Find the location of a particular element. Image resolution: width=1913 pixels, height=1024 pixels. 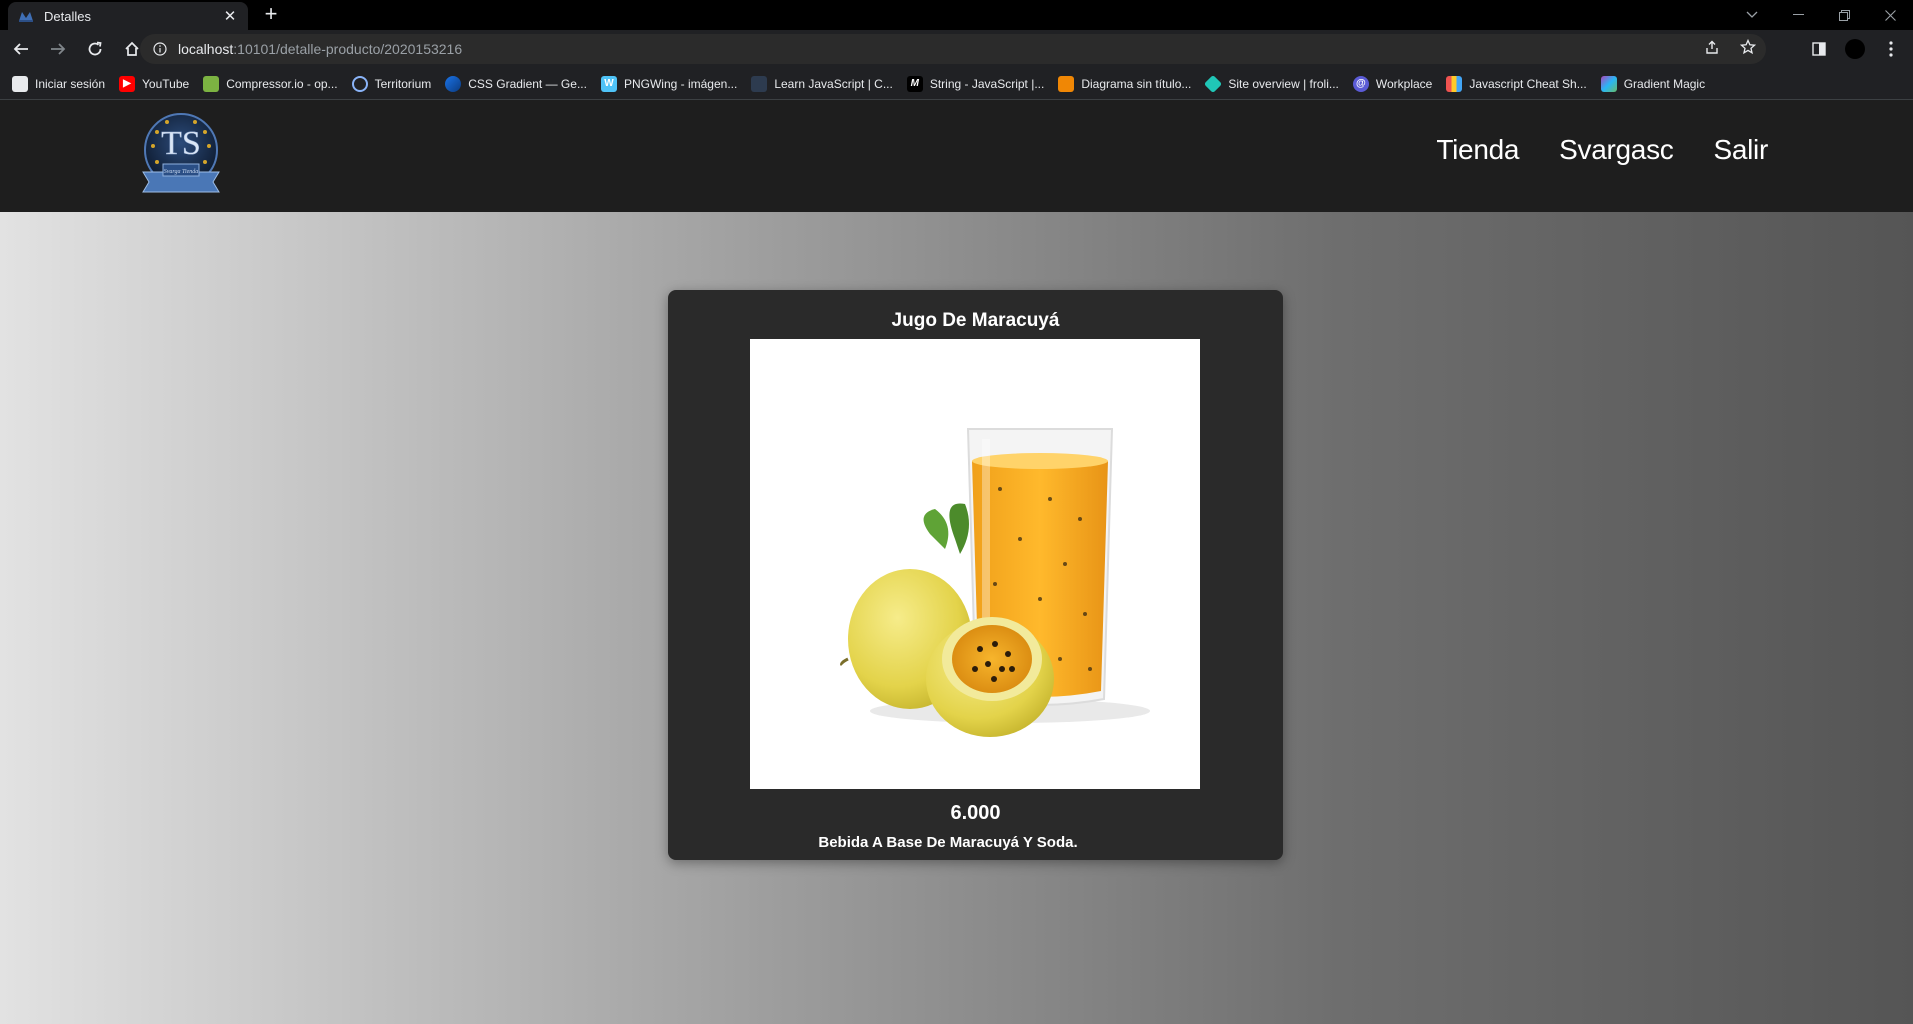

passion-fruit-juice-image is located at coordinates (975, 564).